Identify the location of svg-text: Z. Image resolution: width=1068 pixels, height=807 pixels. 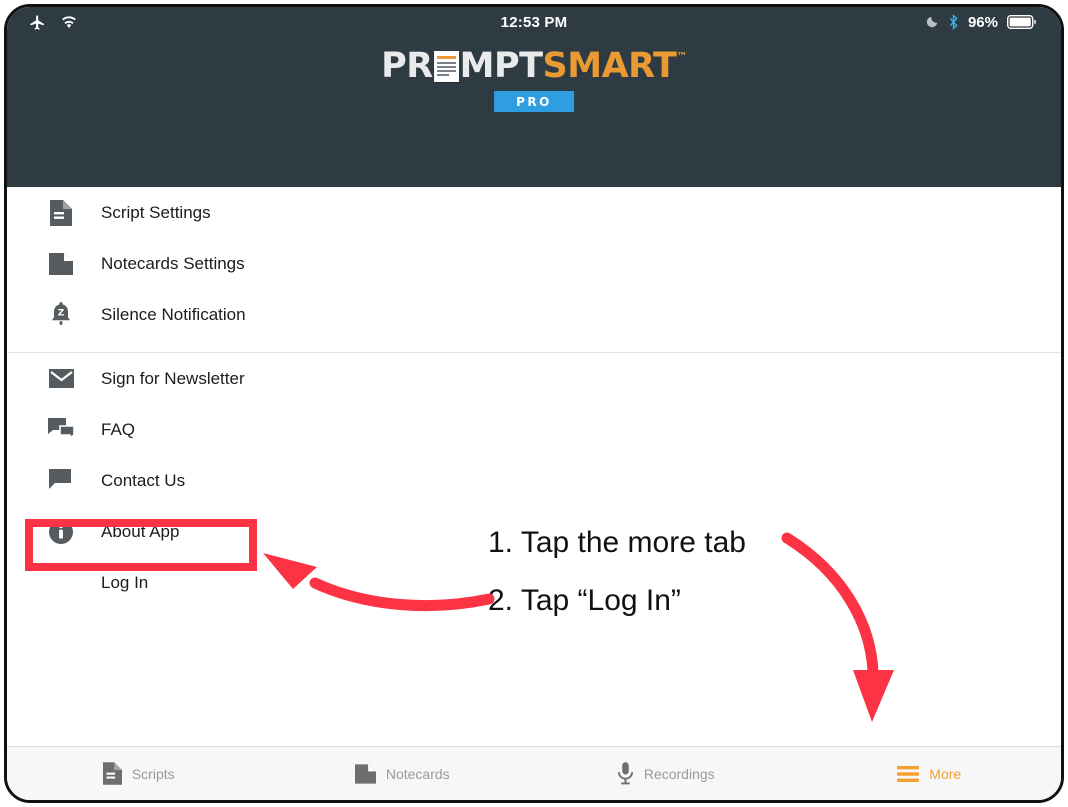
(61, 313).